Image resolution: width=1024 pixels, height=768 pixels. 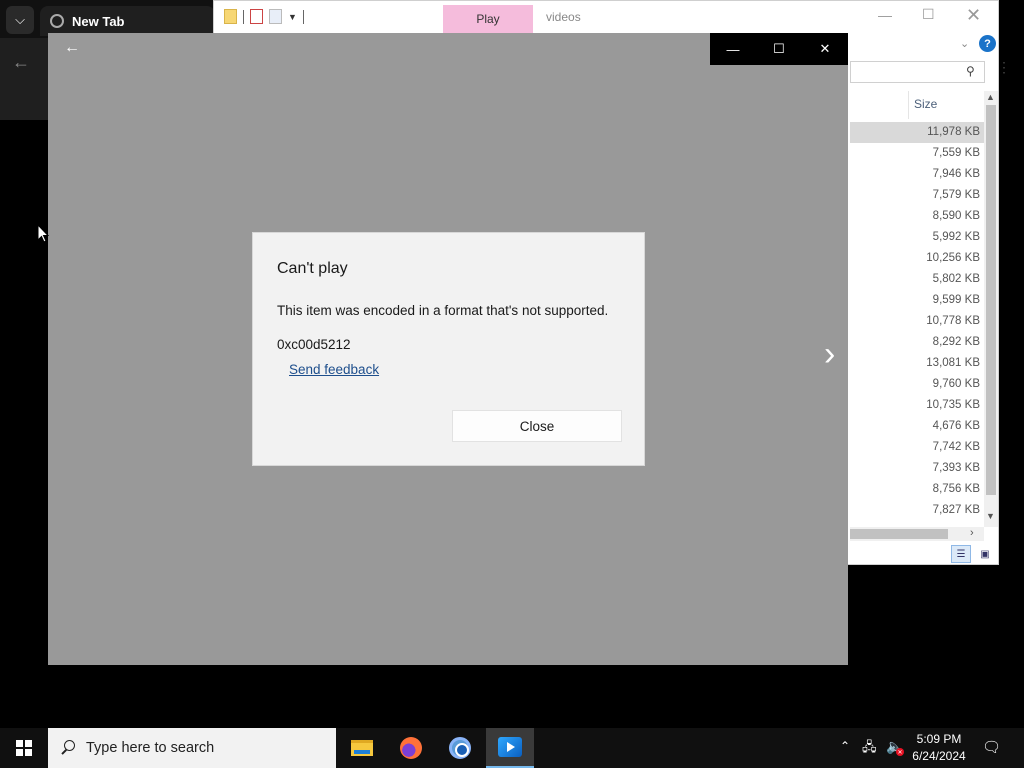 I want to click on horizontal-scroll-thumb, so click(x=899, y=534).